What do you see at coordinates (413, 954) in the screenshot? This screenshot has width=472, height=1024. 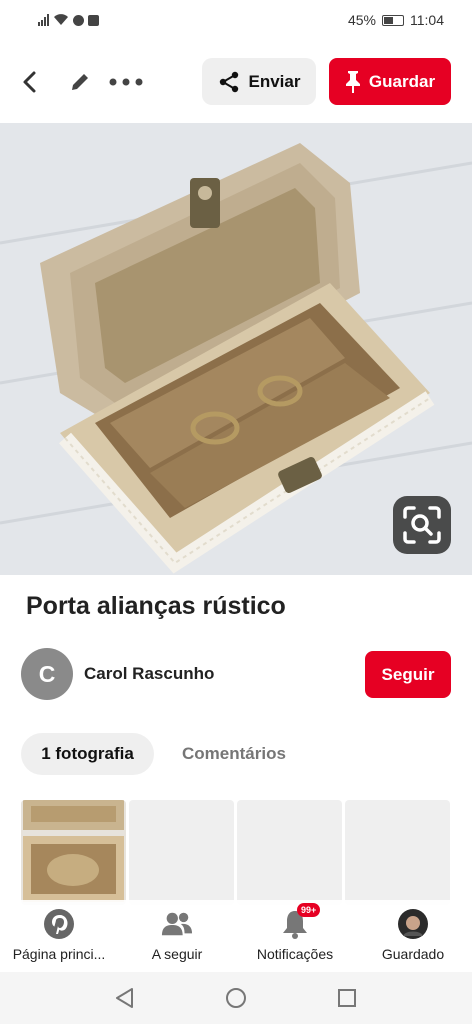 I see `nav-label-saved: Guardado` at bounding box center [413, 954].